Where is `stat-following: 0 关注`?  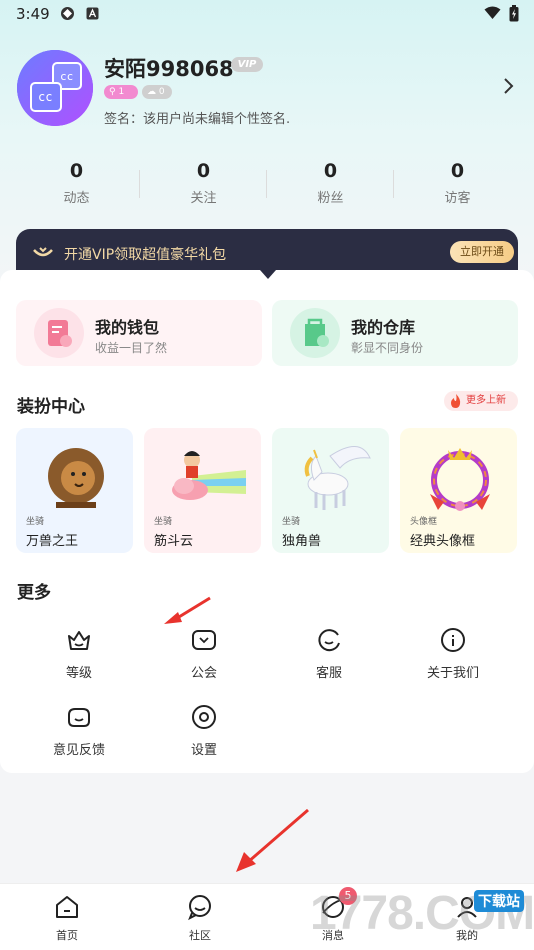 stat-following: 0 关注 is located at coordinates (203, 185).